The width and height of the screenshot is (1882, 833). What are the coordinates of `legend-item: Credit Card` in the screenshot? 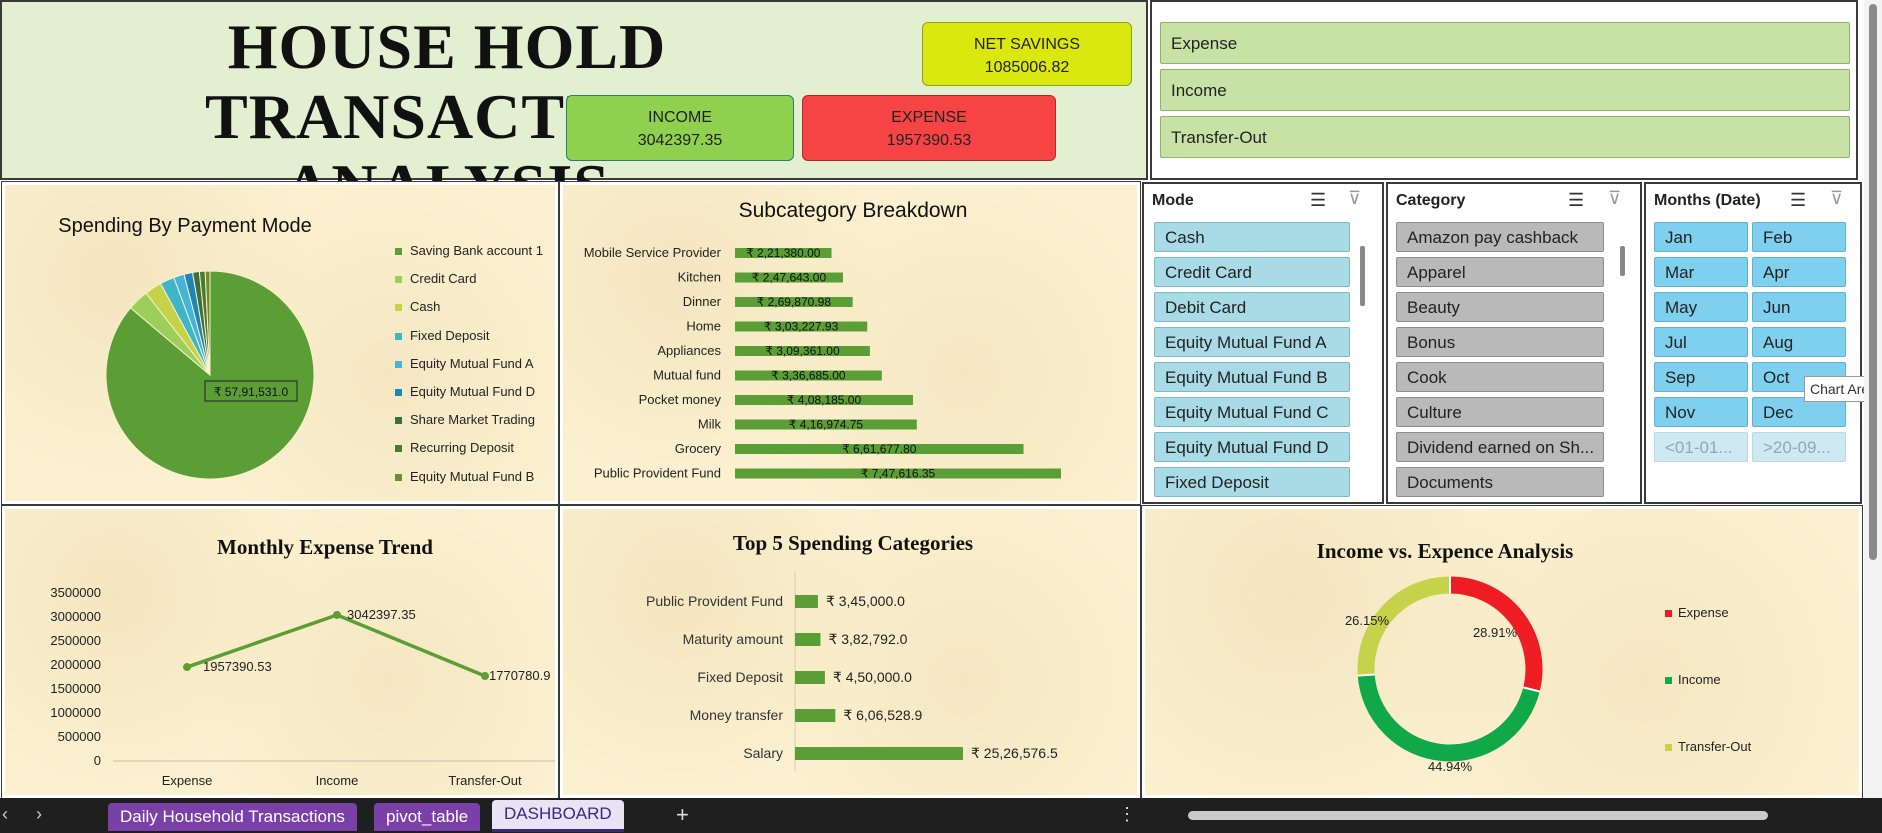 It's located at (435, 278).